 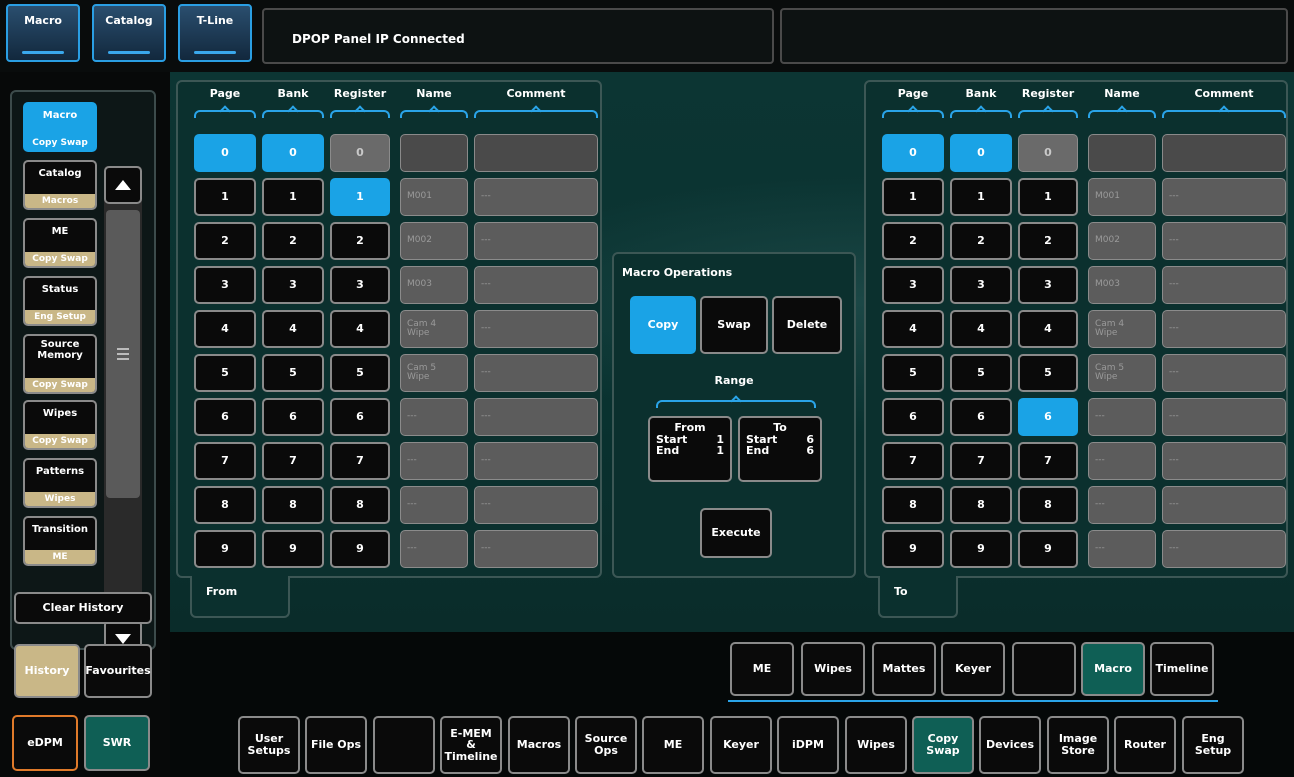 I want to click on from-comment-5: ---, so click(x=536, y=373).